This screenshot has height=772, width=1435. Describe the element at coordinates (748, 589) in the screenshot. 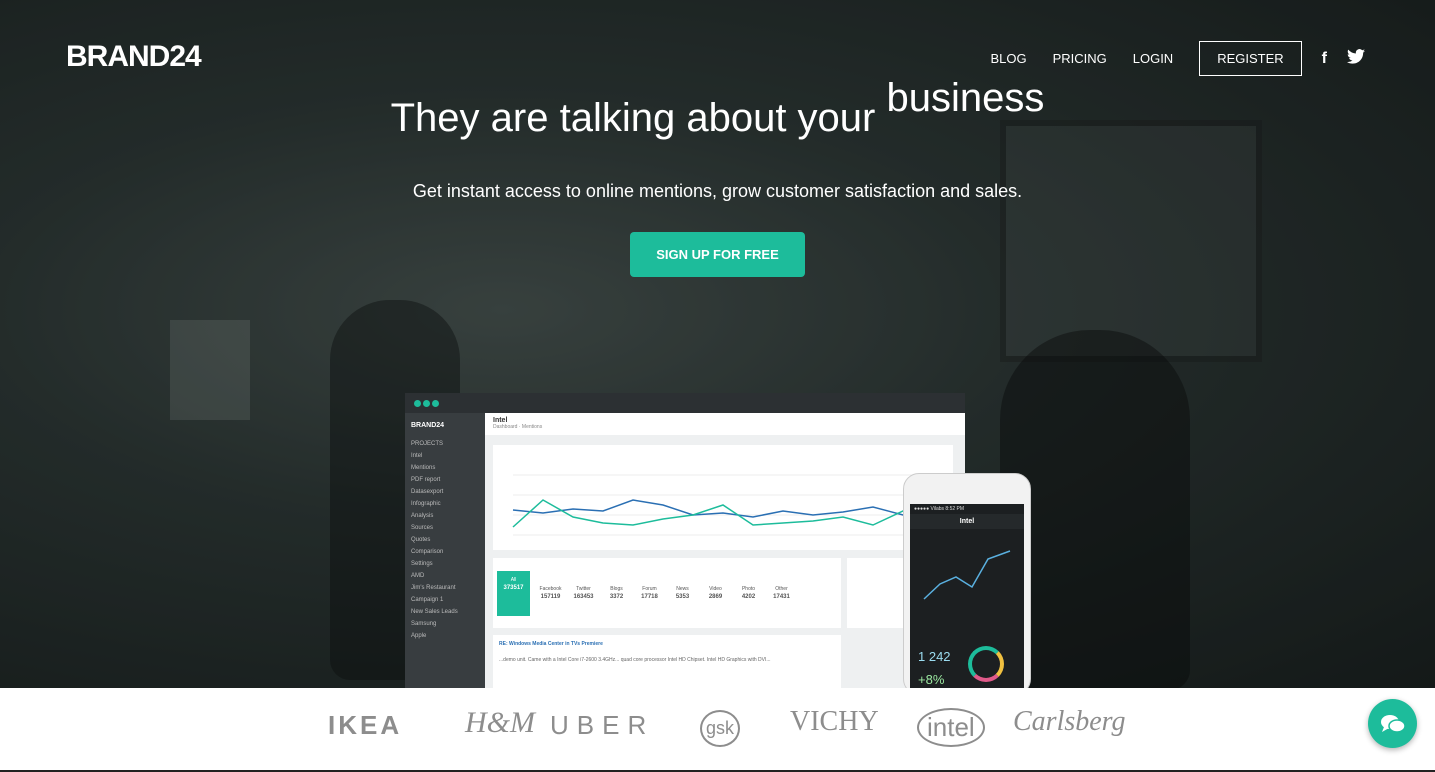

I see `source-stat-label: Photo` at that location.